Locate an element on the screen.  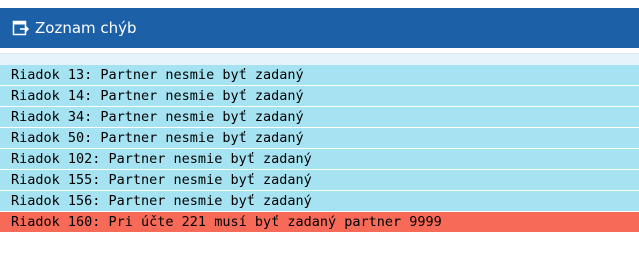
exit-window-icon is located at coordinates (21, 28).